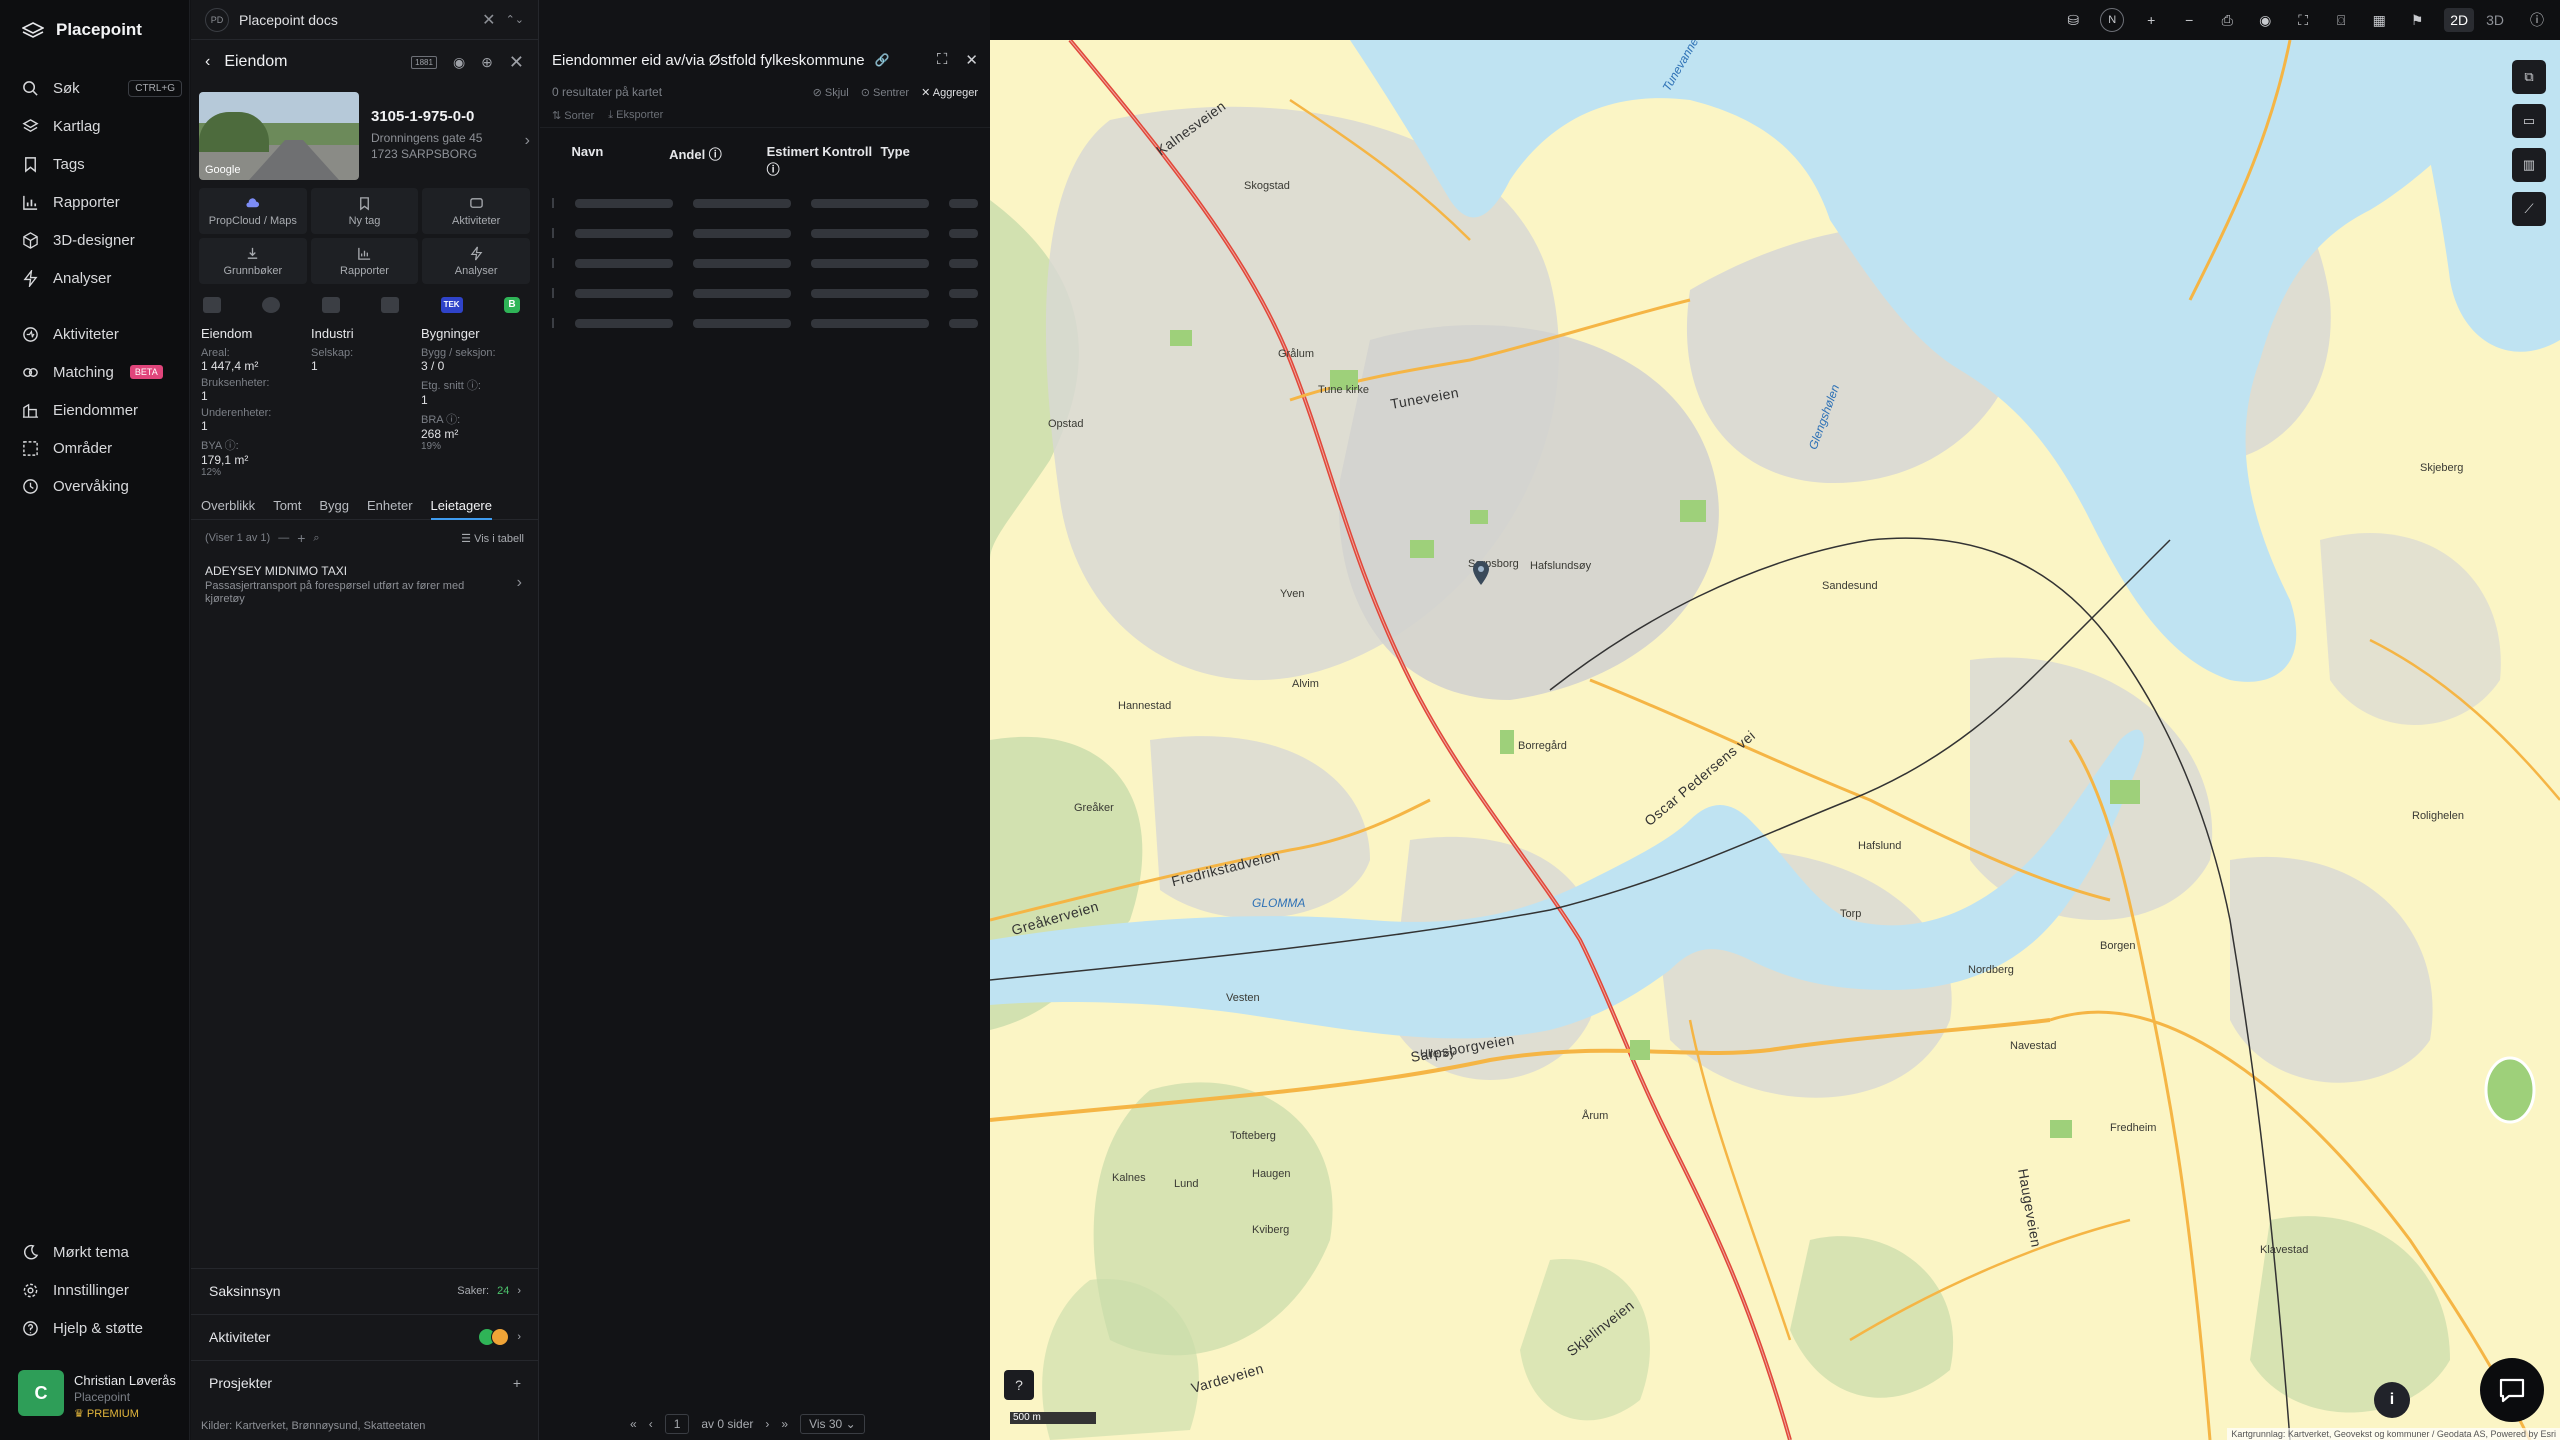 The width and height of the screenshot is (2560, 1440). Describe the element at coordinates (395, 1426) in the screenshot. I see `source-link: Skatteetaten` at that location.